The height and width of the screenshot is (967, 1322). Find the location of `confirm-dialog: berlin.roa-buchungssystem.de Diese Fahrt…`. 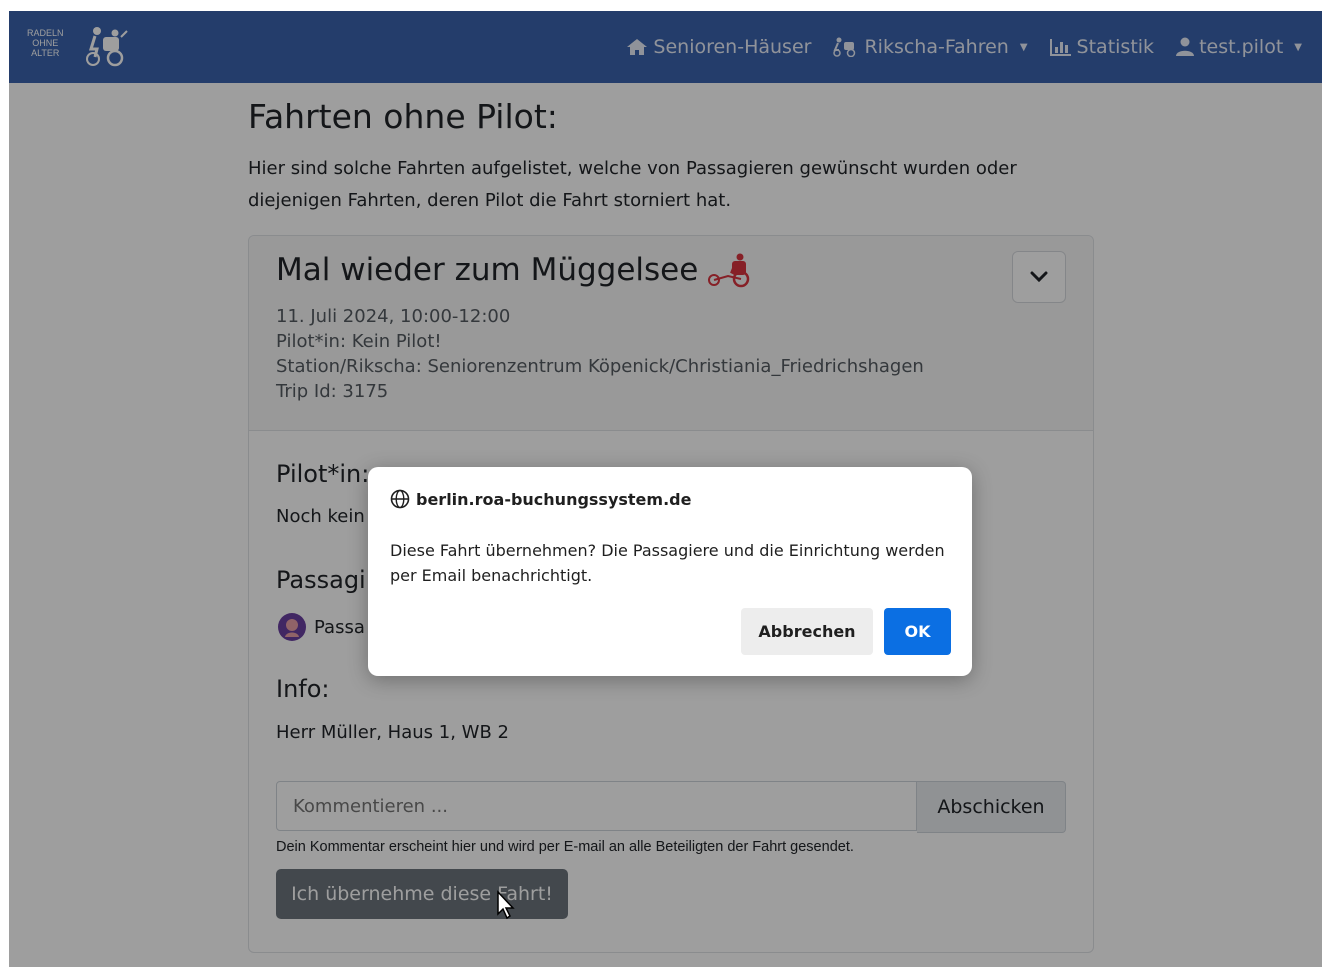

confirm-dialog: berlin.roa-buchungssystem.de Diese Fahrt… is located at coordinates (670, 571).